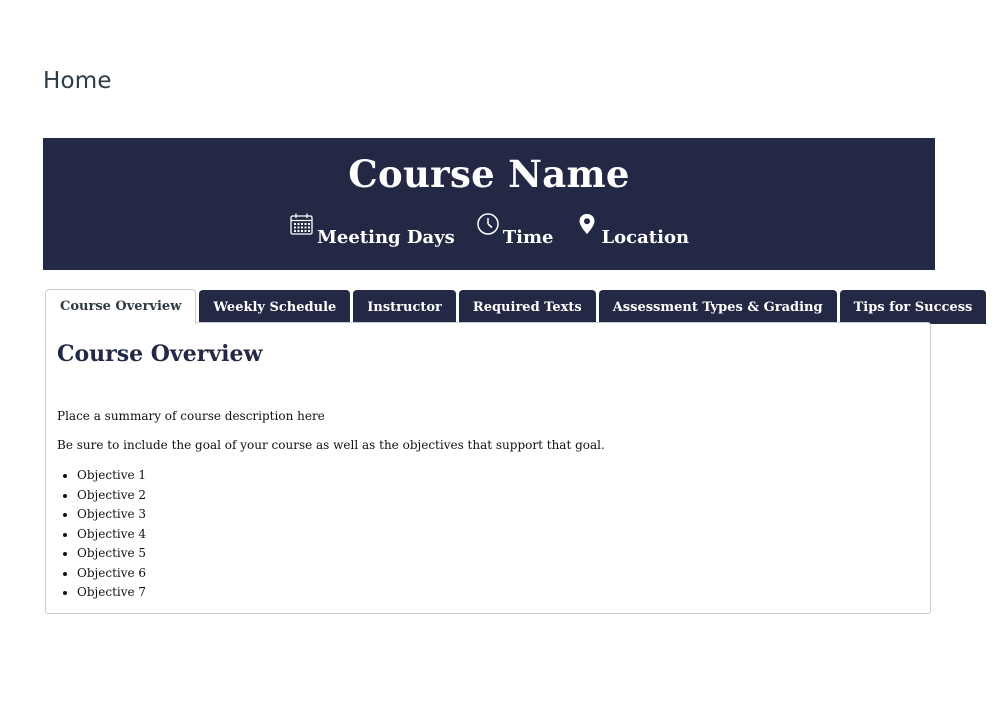 This screenshot has height=717, width=1000. Describe the element at coordinates (717, 307) in the screenshot. I see `tab-assessment-types-grading: Assessment Types & Grading` at that location.